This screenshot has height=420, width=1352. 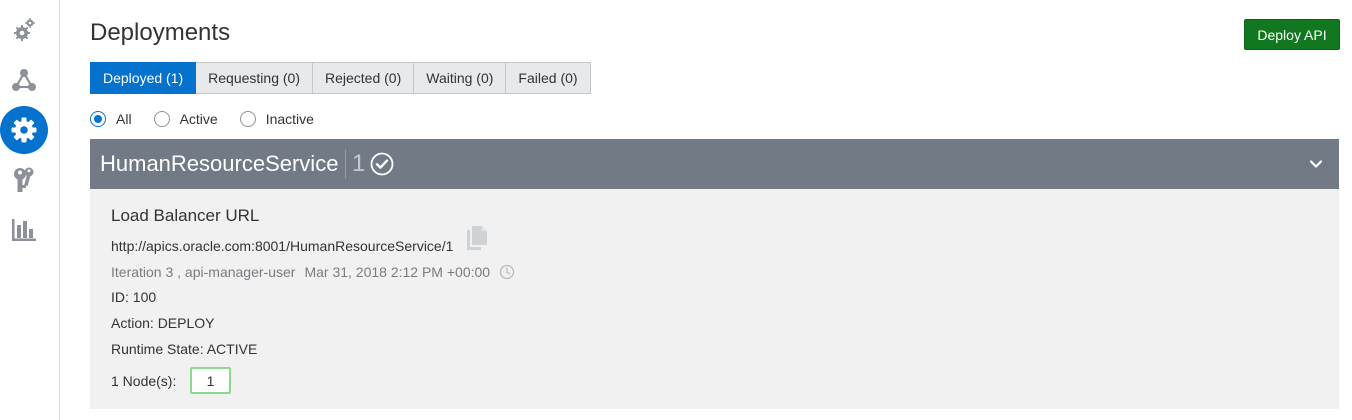 I want to click on filter-all-radio, so click(x=98, y=119).